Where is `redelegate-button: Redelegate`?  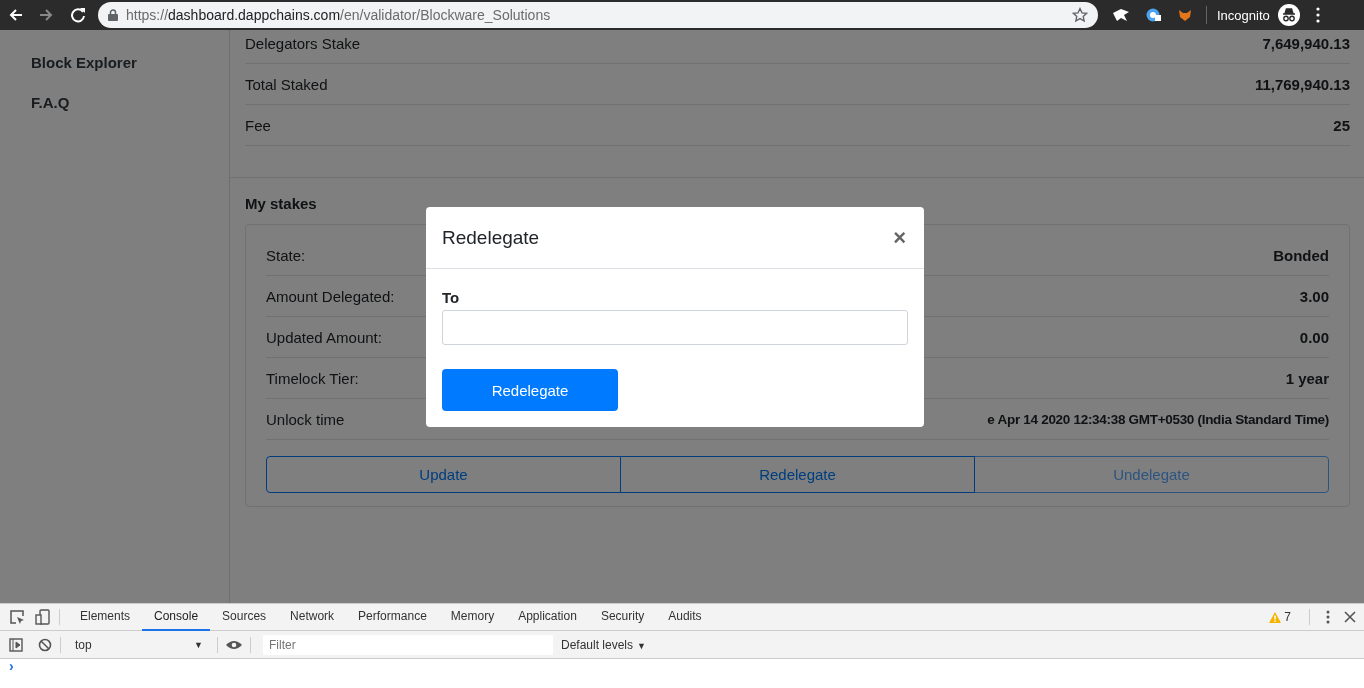
redelegate-button: Redelegate is located at coordinates (530, 390).